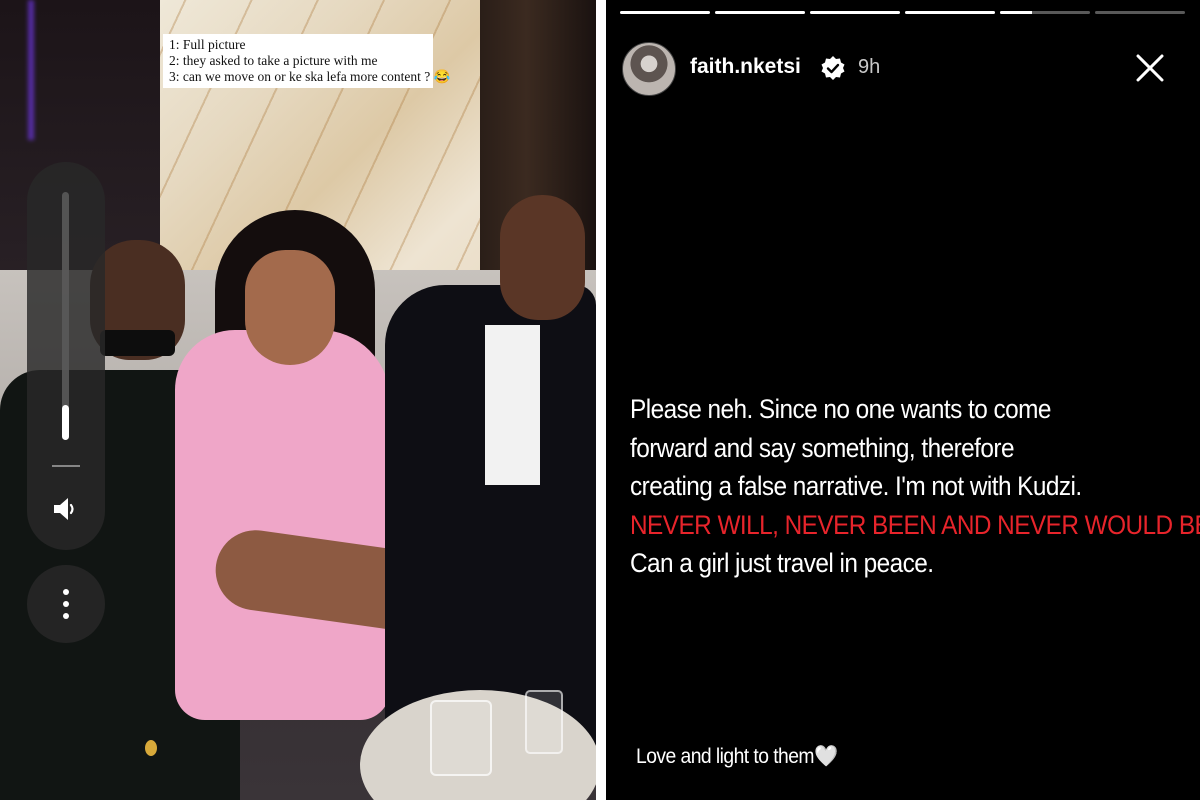 The image size is (1200, 800). I want to click on post-time: 9h, so click(869, 67).